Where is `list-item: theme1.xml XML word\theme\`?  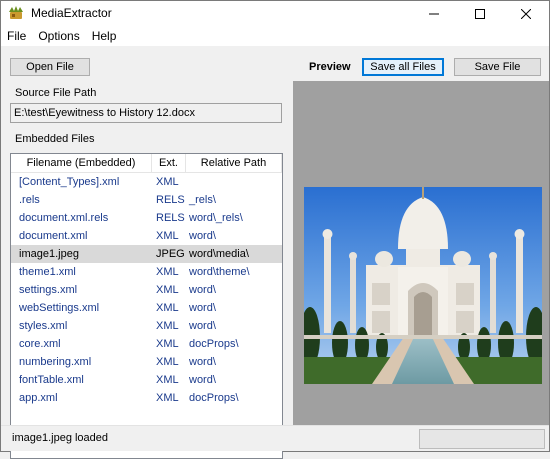
list-item: theme1.xml XML word\theme\ is located at coordinates (146, 272).